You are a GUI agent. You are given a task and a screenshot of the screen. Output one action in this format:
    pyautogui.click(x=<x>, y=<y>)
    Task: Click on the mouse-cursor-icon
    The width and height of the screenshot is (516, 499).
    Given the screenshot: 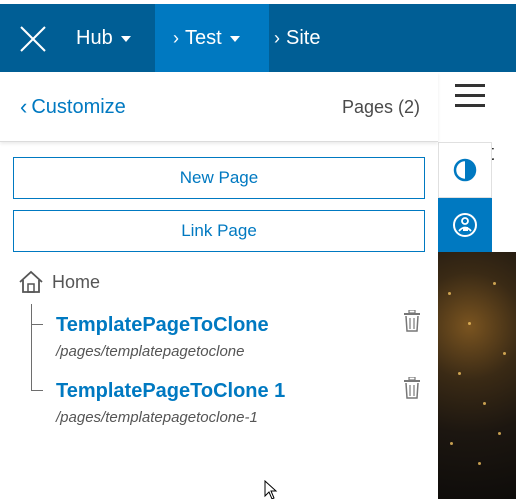 What is the action you would take?
    pyautogui.click(x=271, y=489)
    